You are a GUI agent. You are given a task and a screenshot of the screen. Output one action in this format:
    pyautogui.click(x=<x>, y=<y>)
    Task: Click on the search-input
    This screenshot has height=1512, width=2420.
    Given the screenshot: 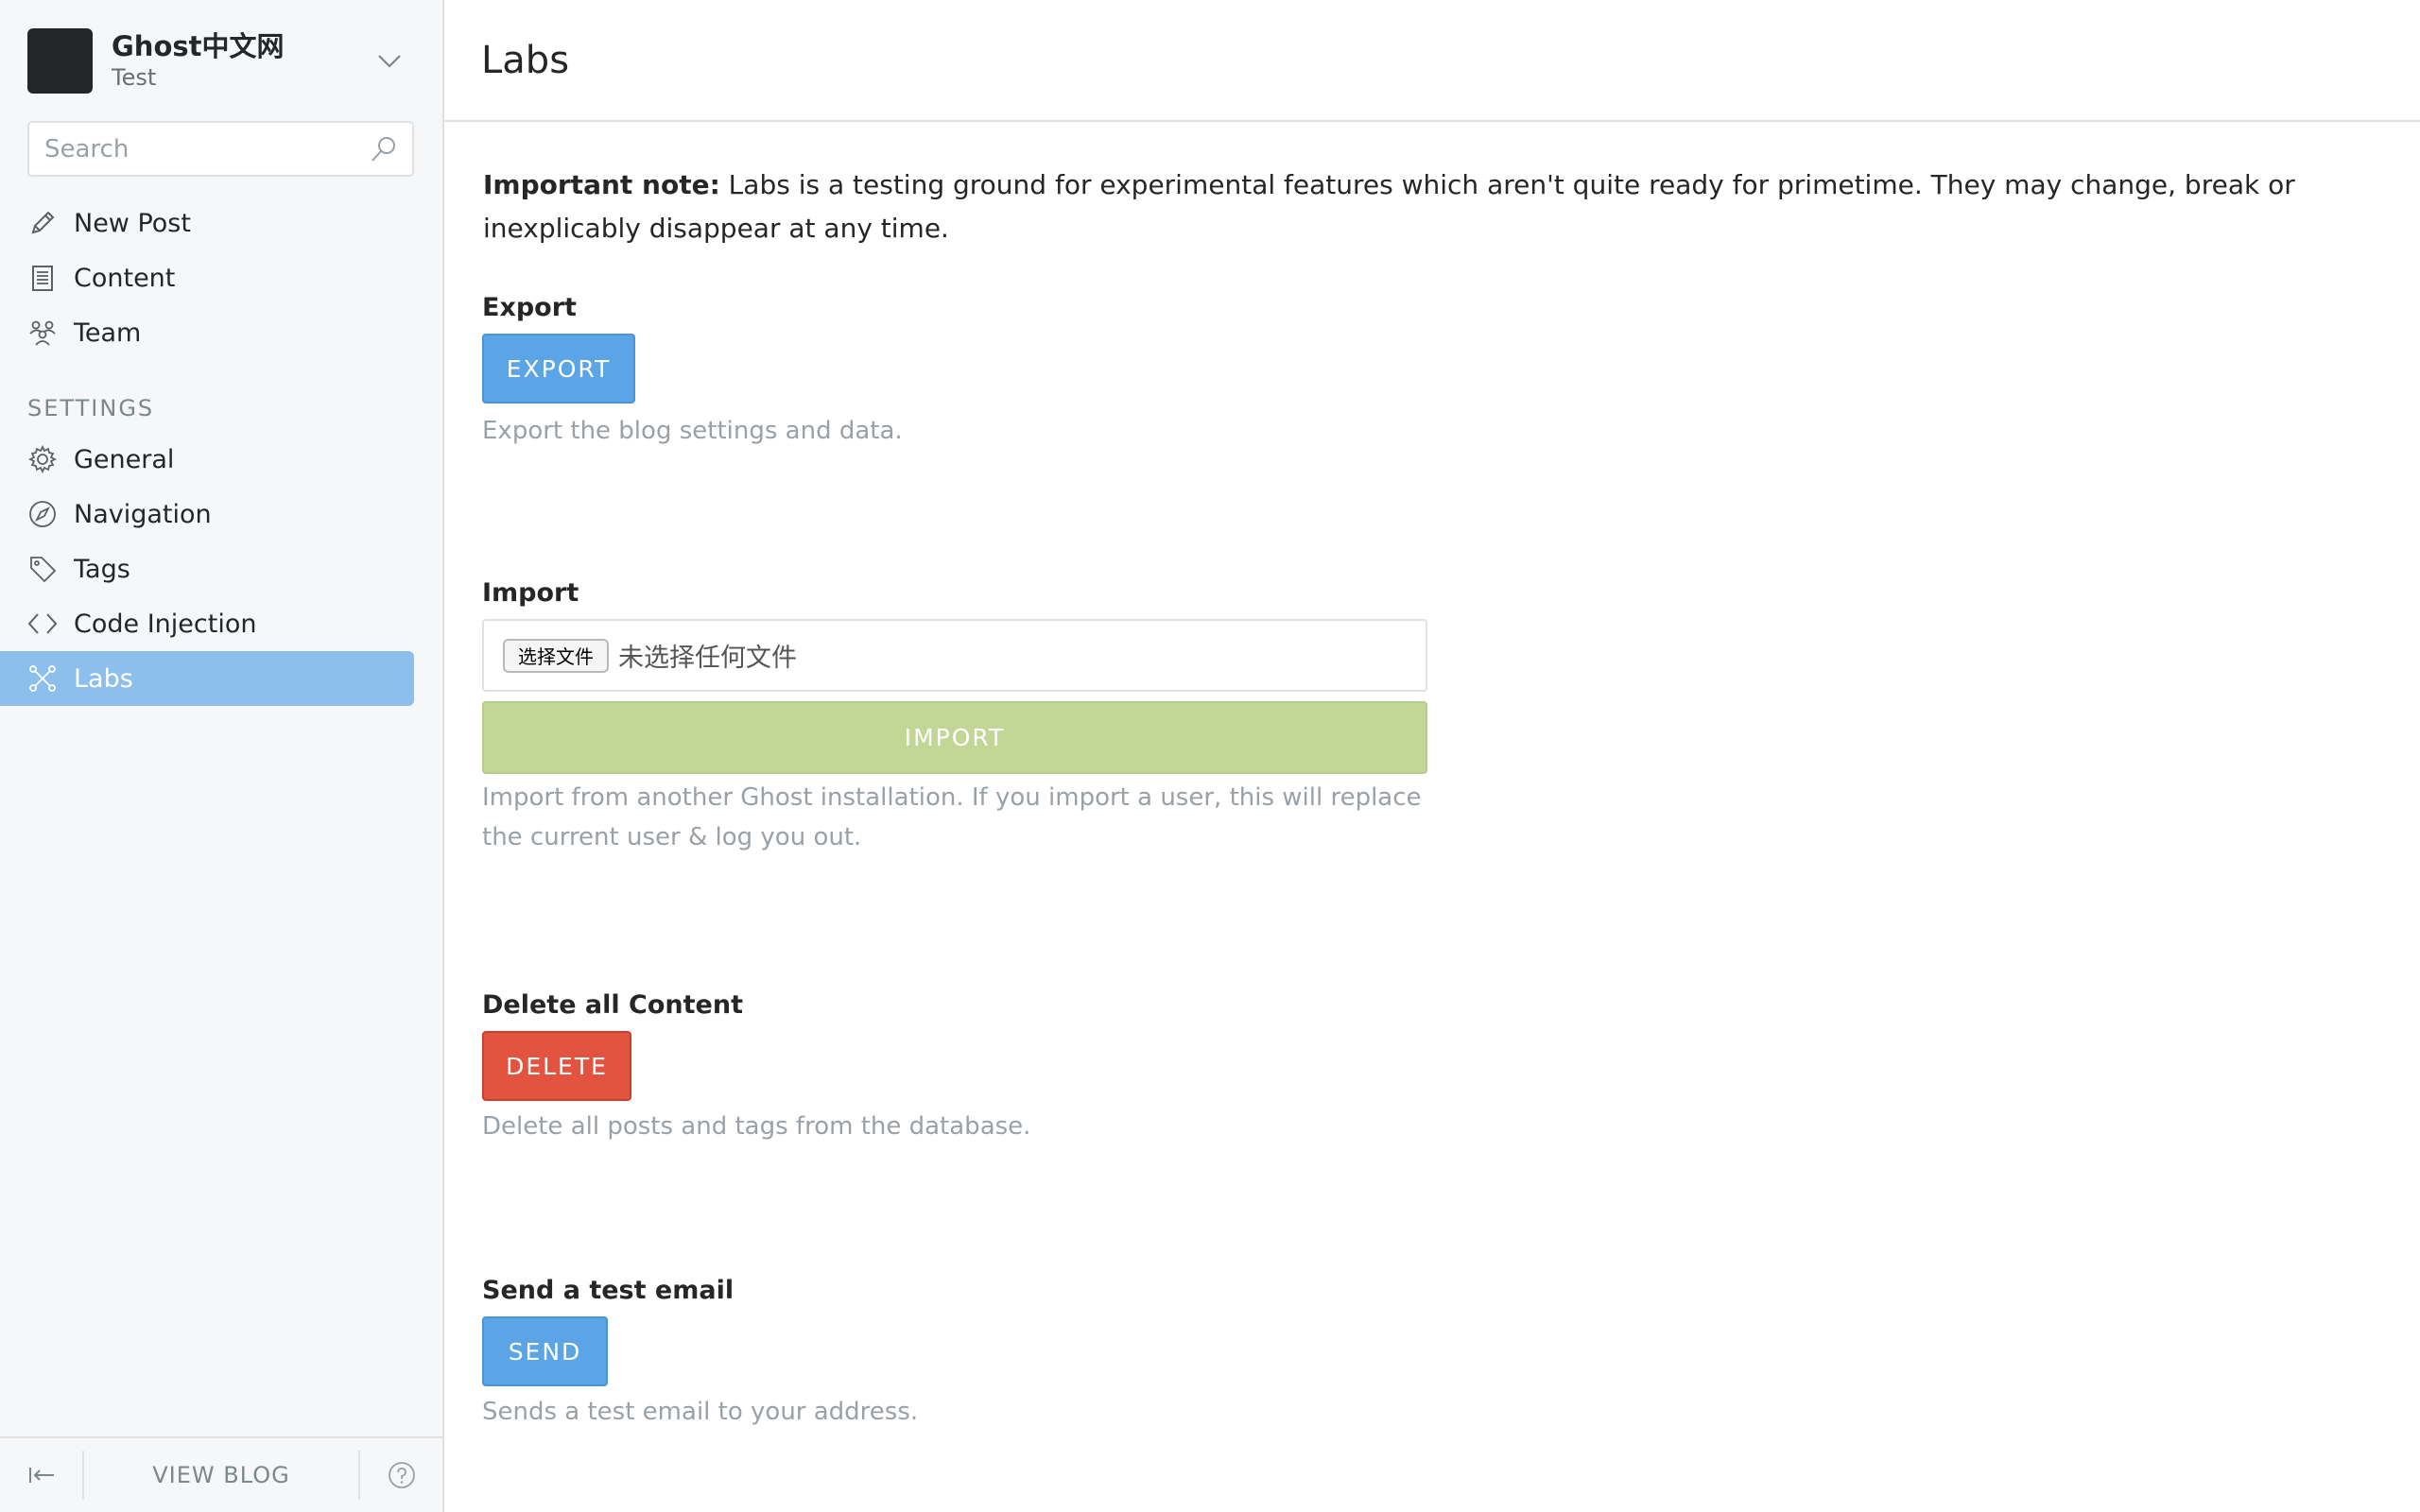 What is the action you would take?
    pyautogui.click(x=199, y=149)
    